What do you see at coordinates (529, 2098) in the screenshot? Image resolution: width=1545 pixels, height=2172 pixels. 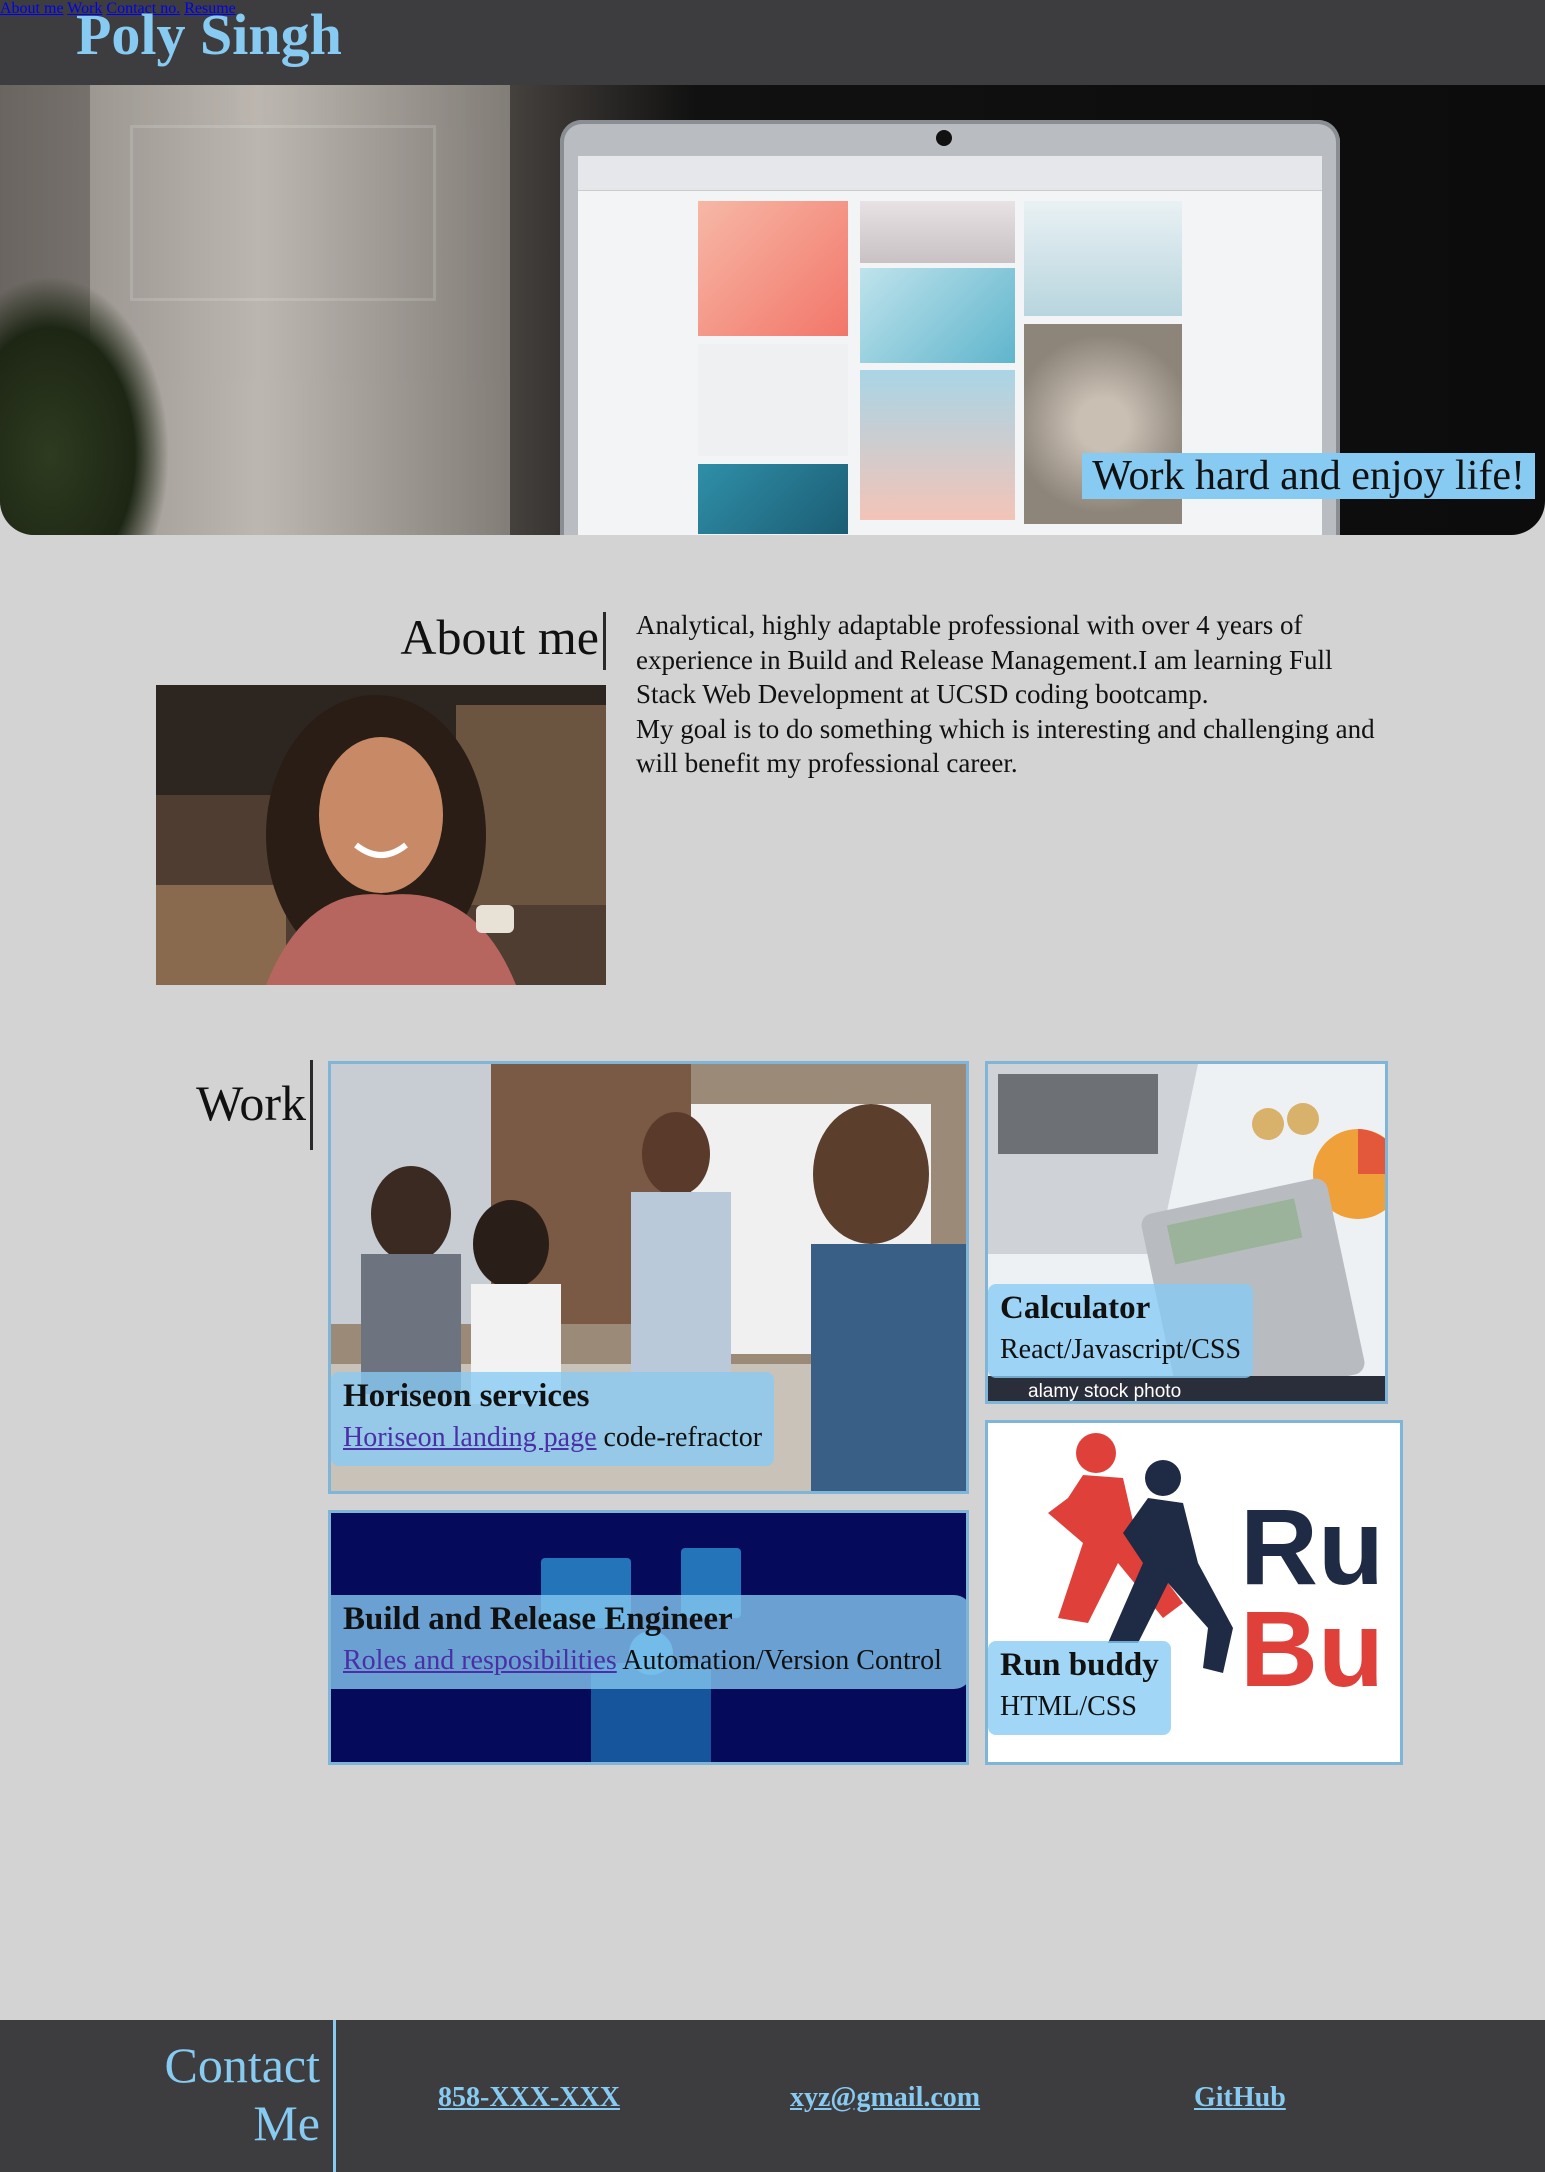 I see `phone-link: 858-XXX-XXX` at bounding box center [529, 2098].